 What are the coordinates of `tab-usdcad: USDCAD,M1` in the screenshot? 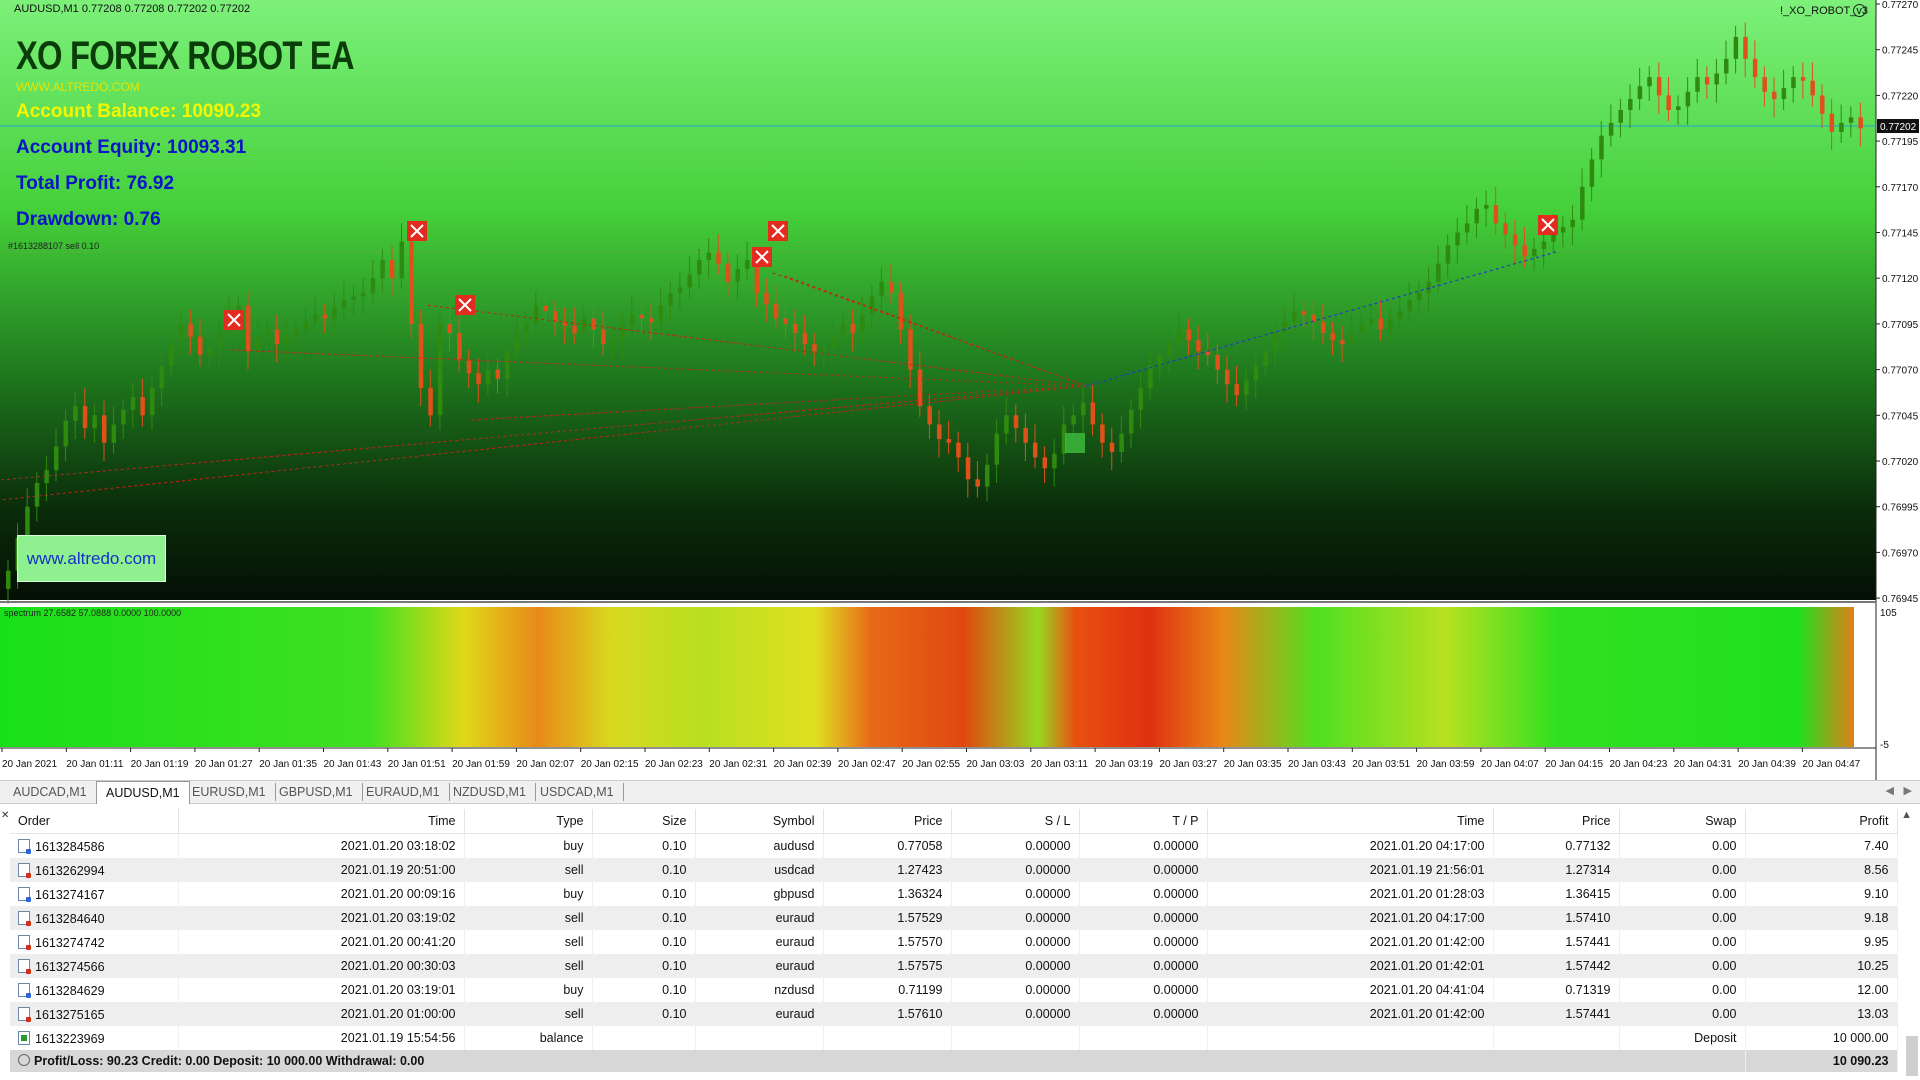 It's located at (577, 792).